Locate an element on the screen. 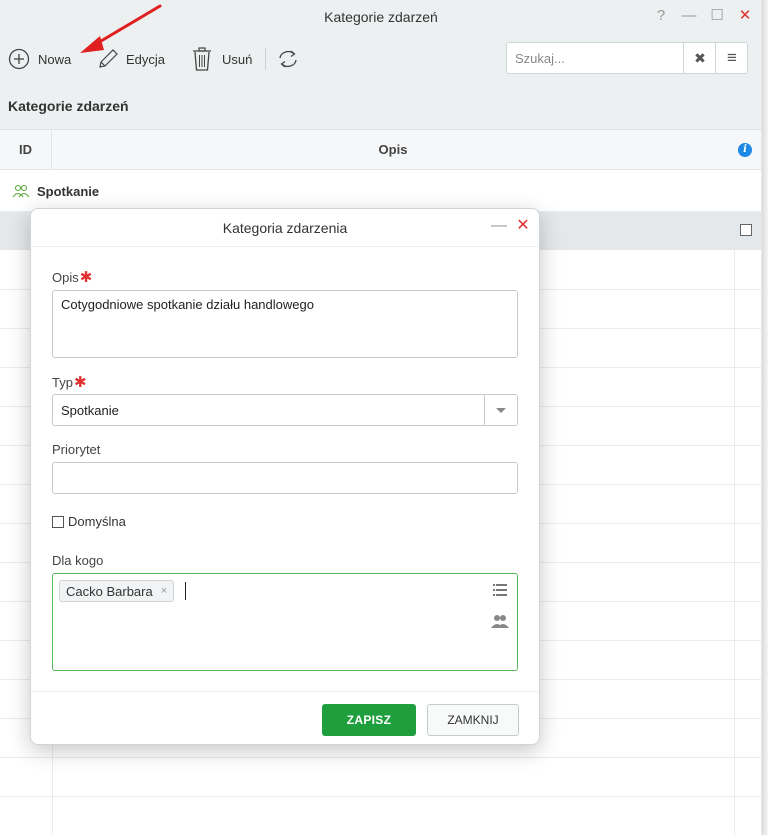  row-checkbox is located at coordinates (746, 230).